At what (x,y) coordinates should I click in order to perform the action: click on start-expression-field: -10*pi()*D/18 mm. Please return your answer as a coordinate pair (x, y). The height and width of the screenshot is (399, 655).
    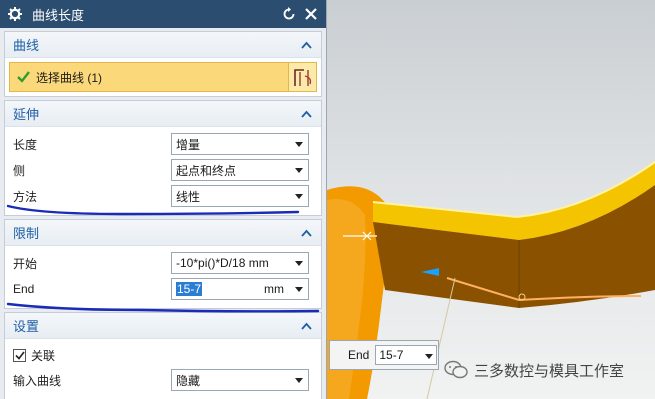
    Looking at the image, I should click on (240, 263).